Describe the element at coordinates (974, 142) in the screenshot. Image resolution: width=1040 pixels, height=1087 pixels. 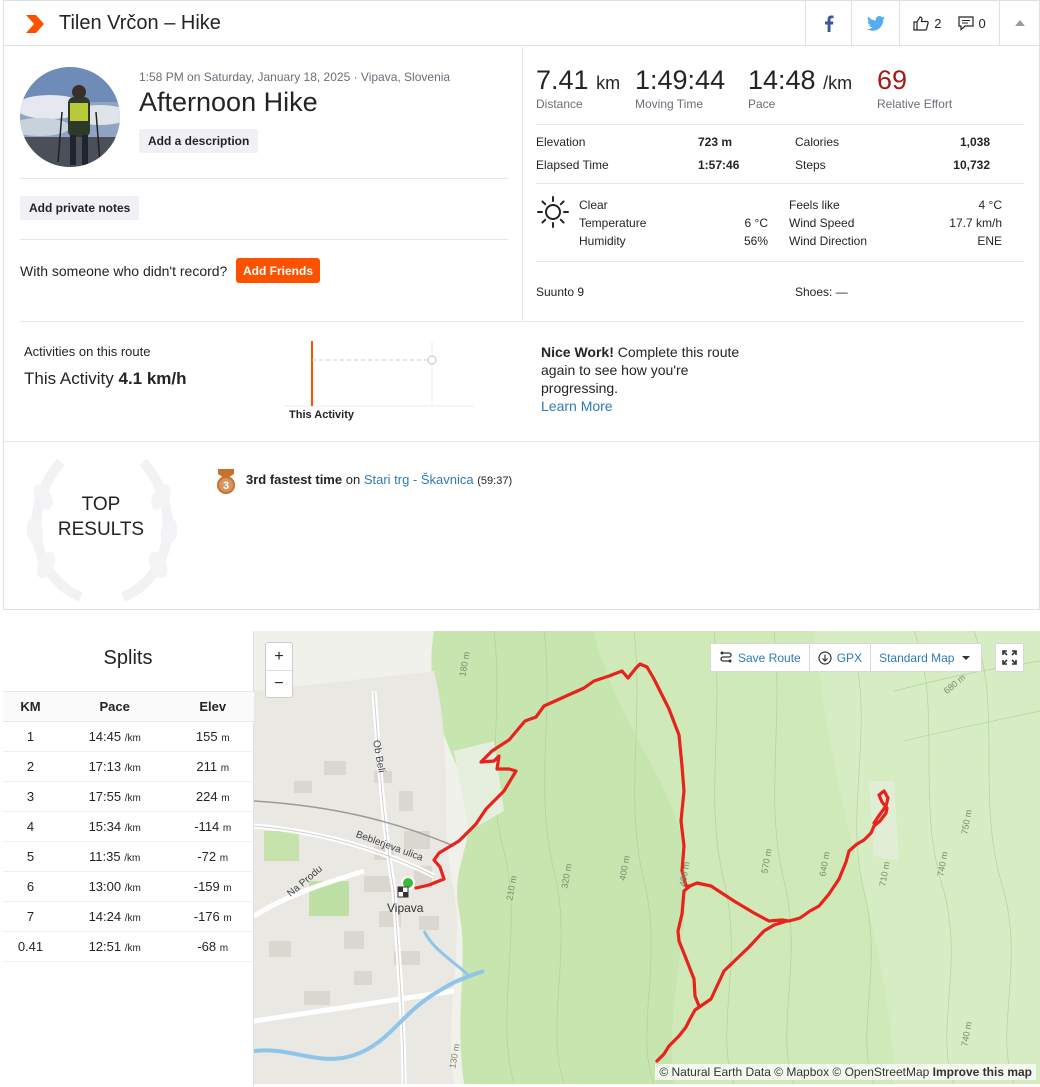
I see `calories-value: 1,038` at that location.